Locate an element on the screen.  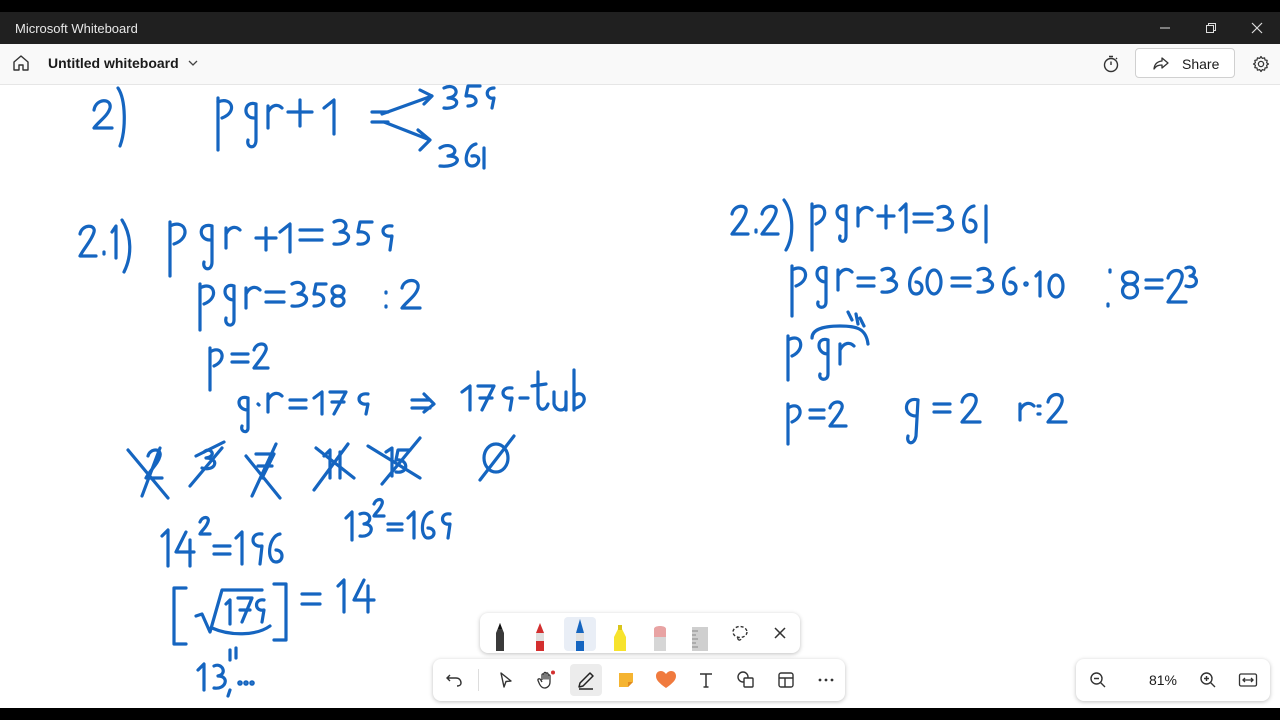
black-pen is located at coordinates (500, 634).